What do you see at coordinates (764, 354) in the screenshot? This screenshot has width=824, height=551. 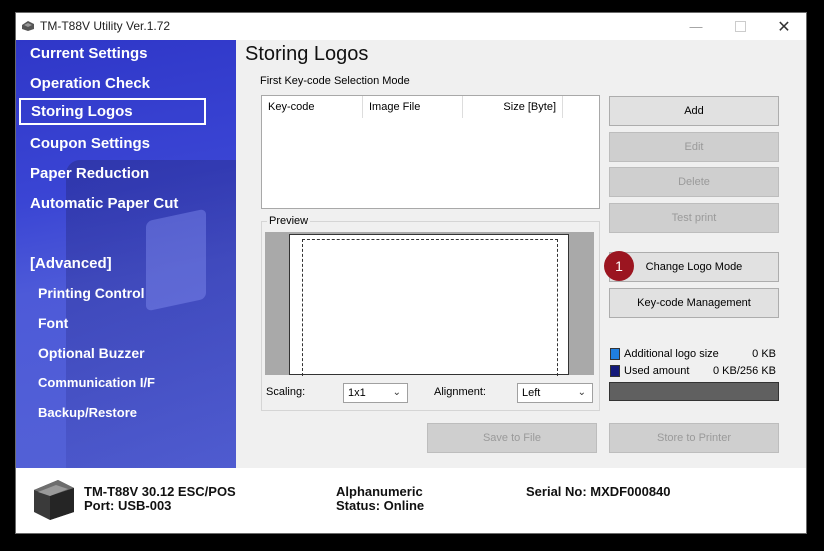 I see `additional-size-value: 0 KB` at bounding box center [764, 354].